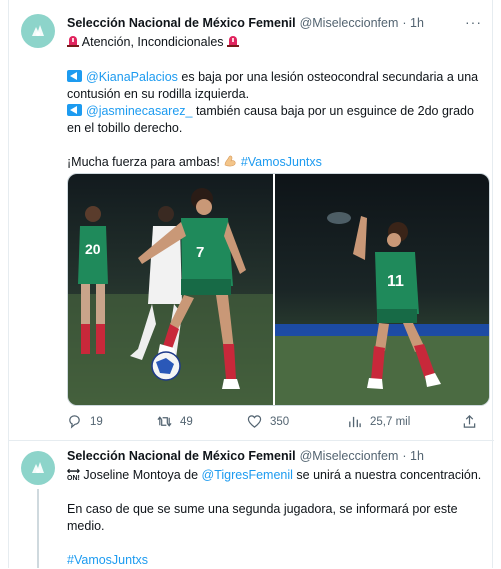 The image size is (501, 569). I want to click on retweet-icon, so click(164, 421).